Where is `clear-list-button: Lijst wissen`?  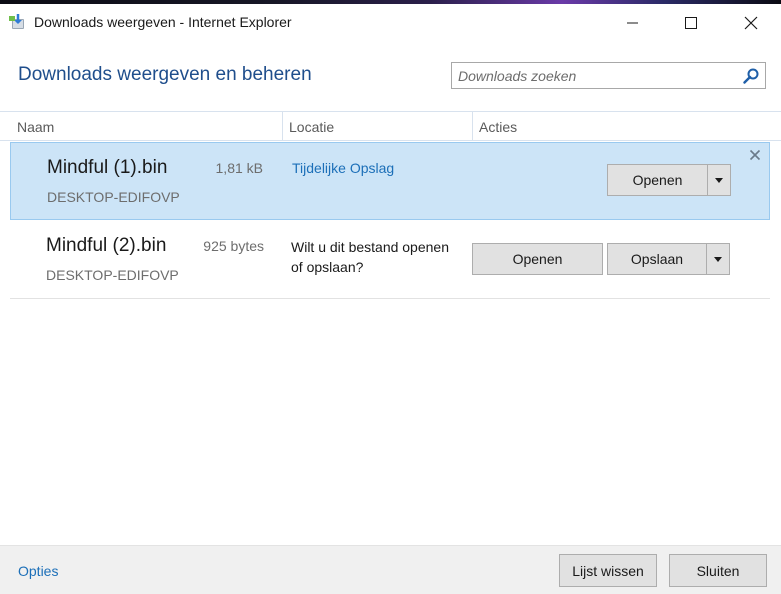
clear-list-button: Lijst wissen is located at coordinates (608, 570).